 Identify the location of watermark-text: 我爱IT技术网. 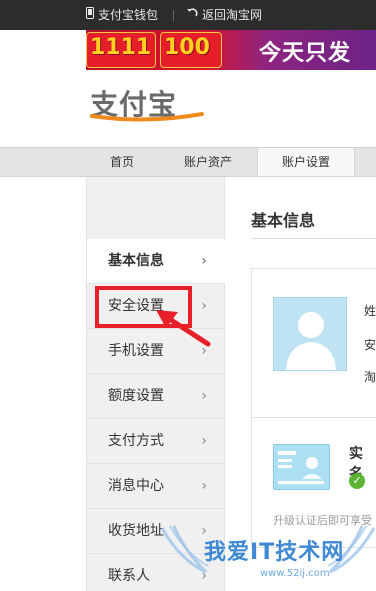
(274, 552).